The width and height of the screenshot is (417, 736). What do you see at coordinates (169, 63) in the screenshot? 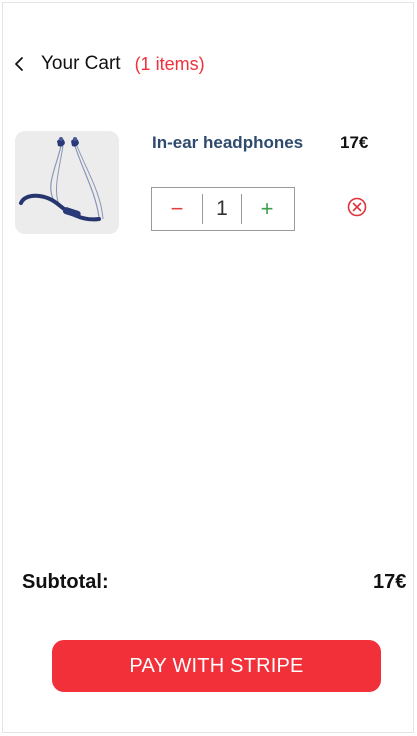
I see `item-count-badge: (1 items)` at bounding box center [169, 63].